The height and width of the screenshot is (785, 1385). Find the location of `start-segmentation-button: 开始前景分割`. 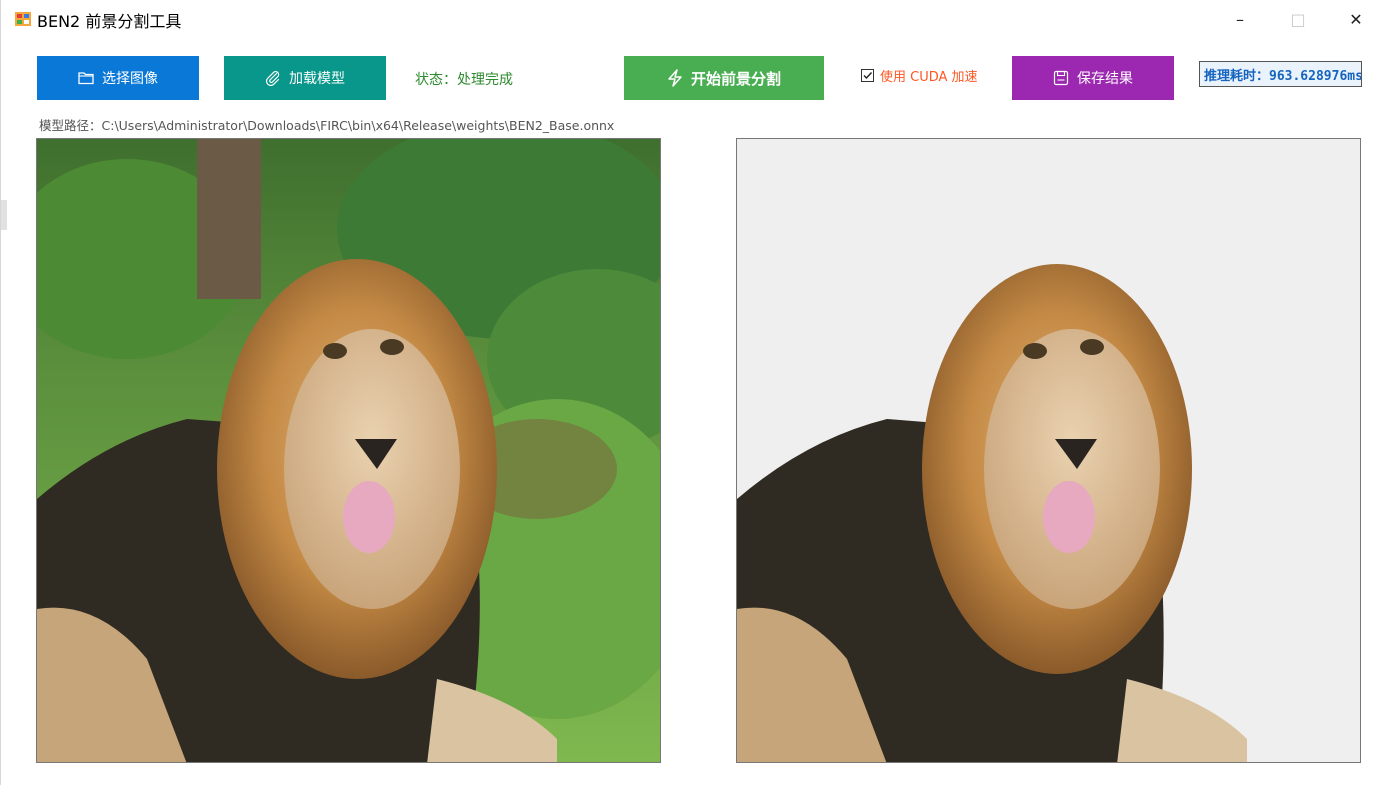

start-segmentation-button: 开始前景分割 is located at coordinates (724, 78).